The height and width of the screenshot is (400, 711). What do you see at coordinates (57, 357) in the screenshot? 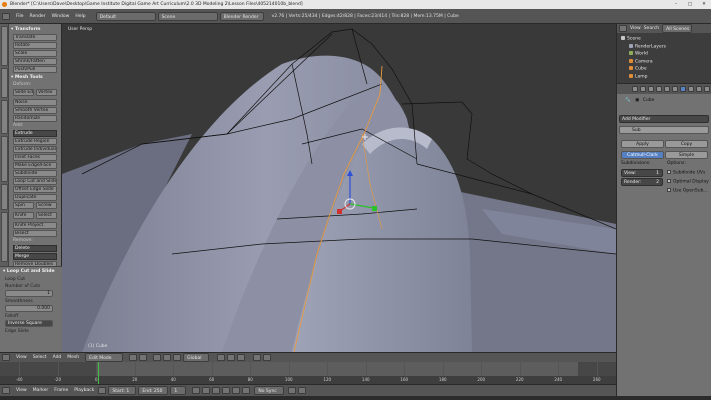
I see `menu-add: Add` at bounding box center [57, 357].